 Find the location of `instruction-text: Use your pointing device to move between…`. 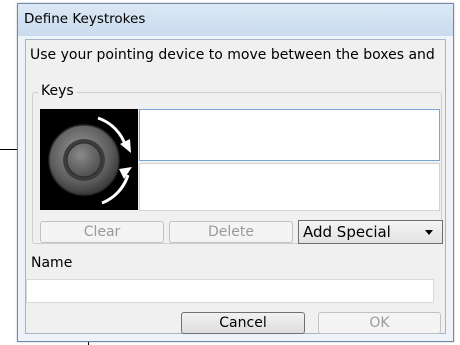

instruction-text: Use your pointing device to move between… is located at coordinates (232, 55).